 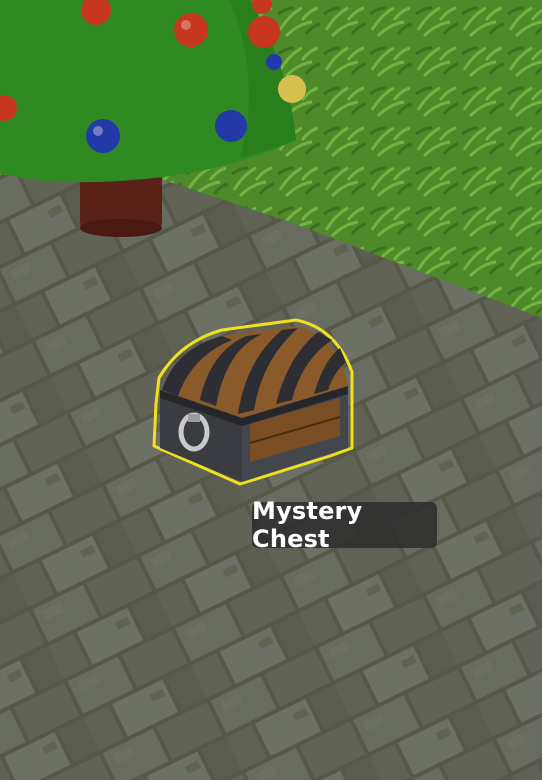 What do you see at coordinates (255, 403) in the screenshot?
I see `mystery-chest-hitbox` at bounding box center [255, 403].